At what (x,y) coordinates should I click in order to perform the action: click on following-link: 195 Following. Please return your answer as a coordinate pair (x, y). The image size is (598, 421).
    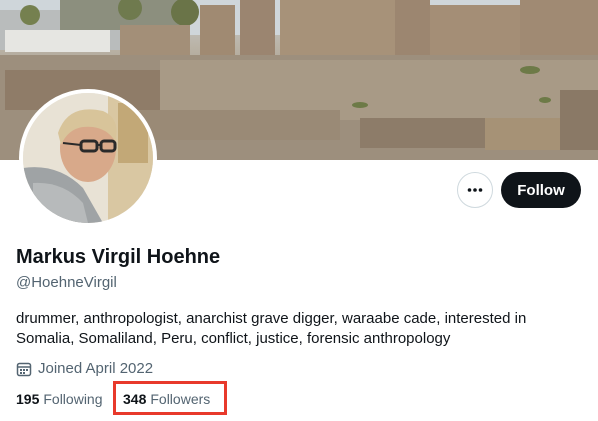
    Looking at the image, I should click on (59, 399).